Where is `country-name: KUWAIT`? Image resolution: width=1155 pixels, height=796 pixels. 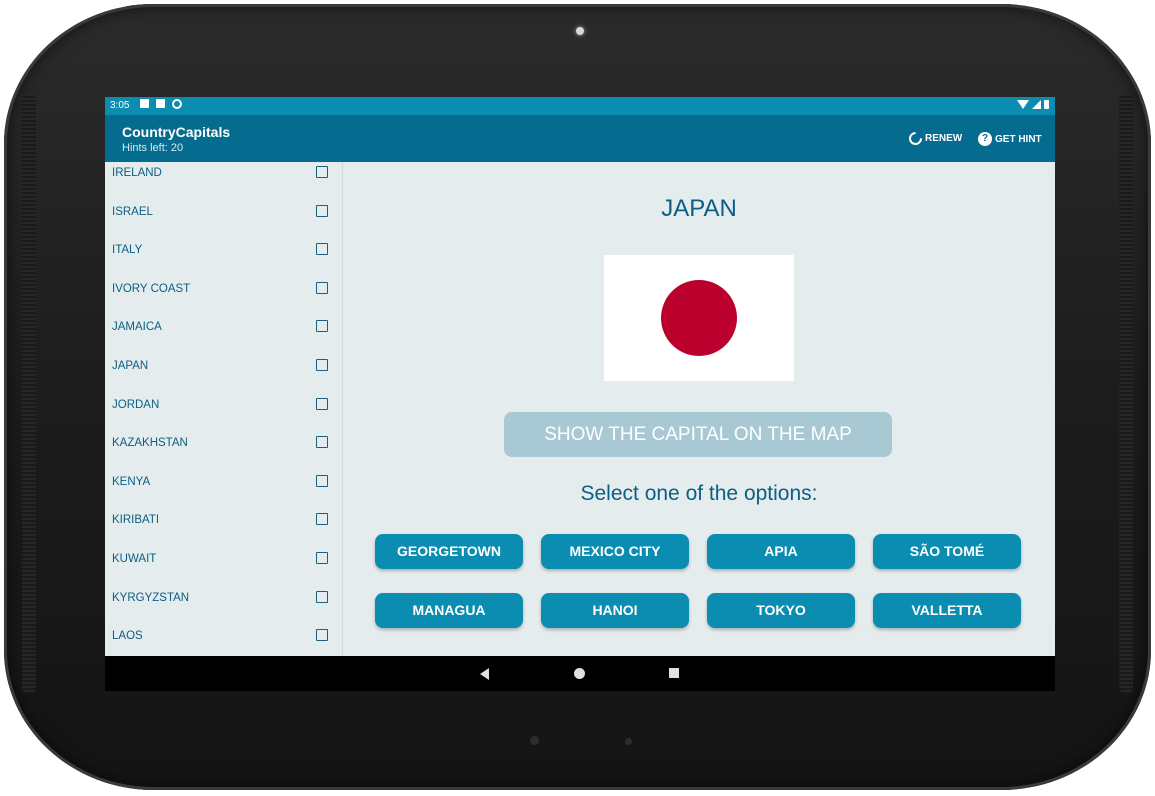 country-name: KUWAIT is located at coordinates (134, 558).